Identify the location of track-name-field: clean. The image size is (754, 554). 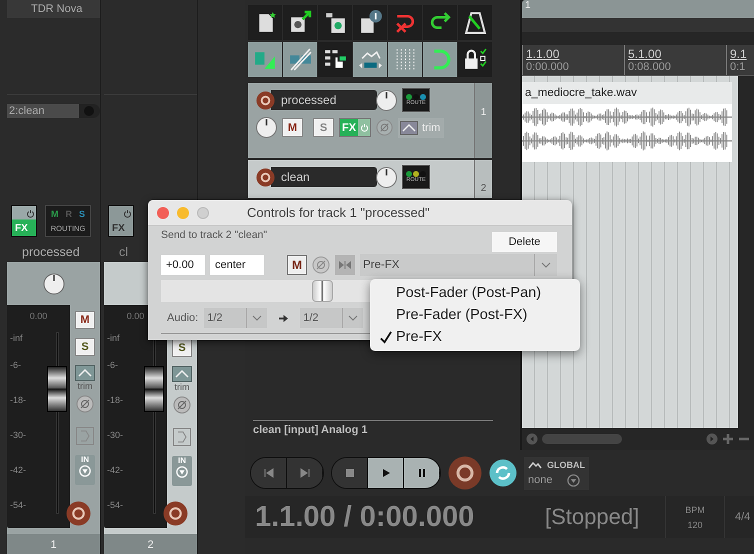
(324, 177).